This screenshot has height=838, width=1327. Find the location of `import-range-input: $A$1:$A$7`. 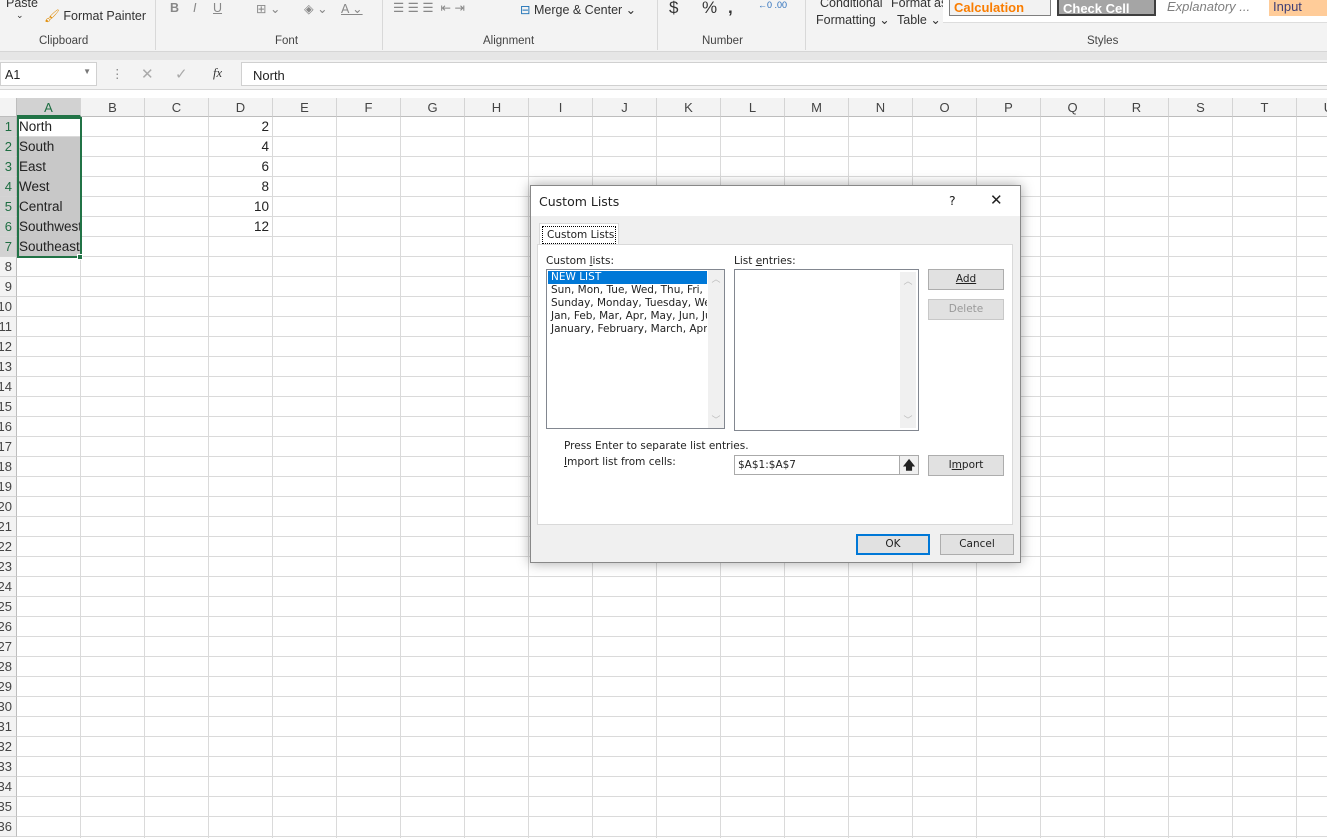

import-range-input: $A$1:$A$7 is located at coordinates (826, 465).